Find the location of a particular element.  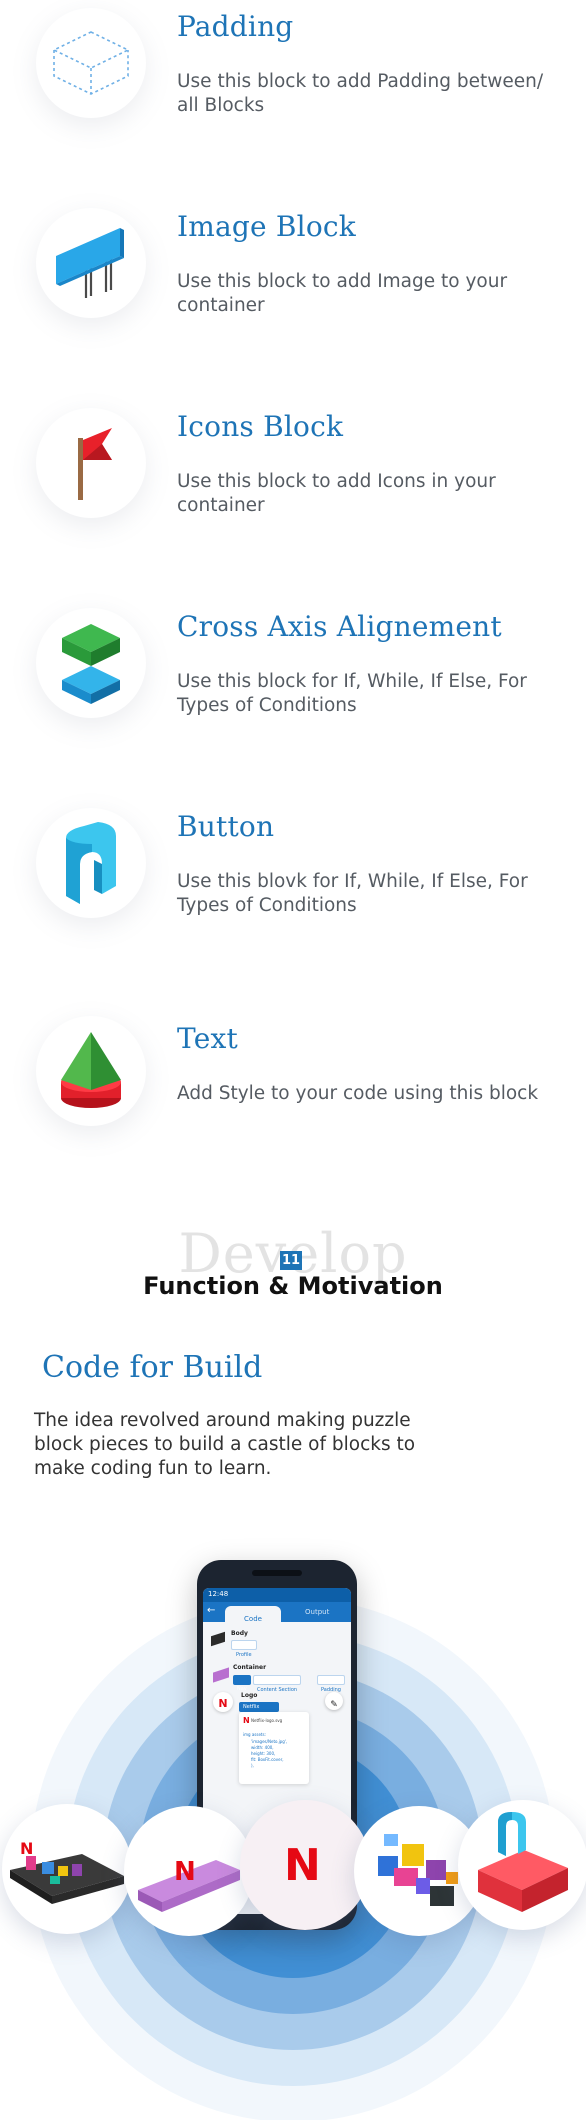

feature-title: Icons Block is located at coordinates (260, 426).